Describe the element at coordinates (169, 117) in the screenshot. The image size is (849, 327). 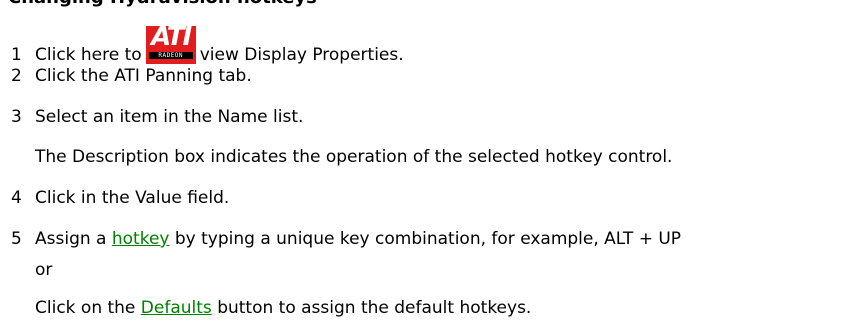
I see `step-3-text: Select an item in the Name list.` at that location.